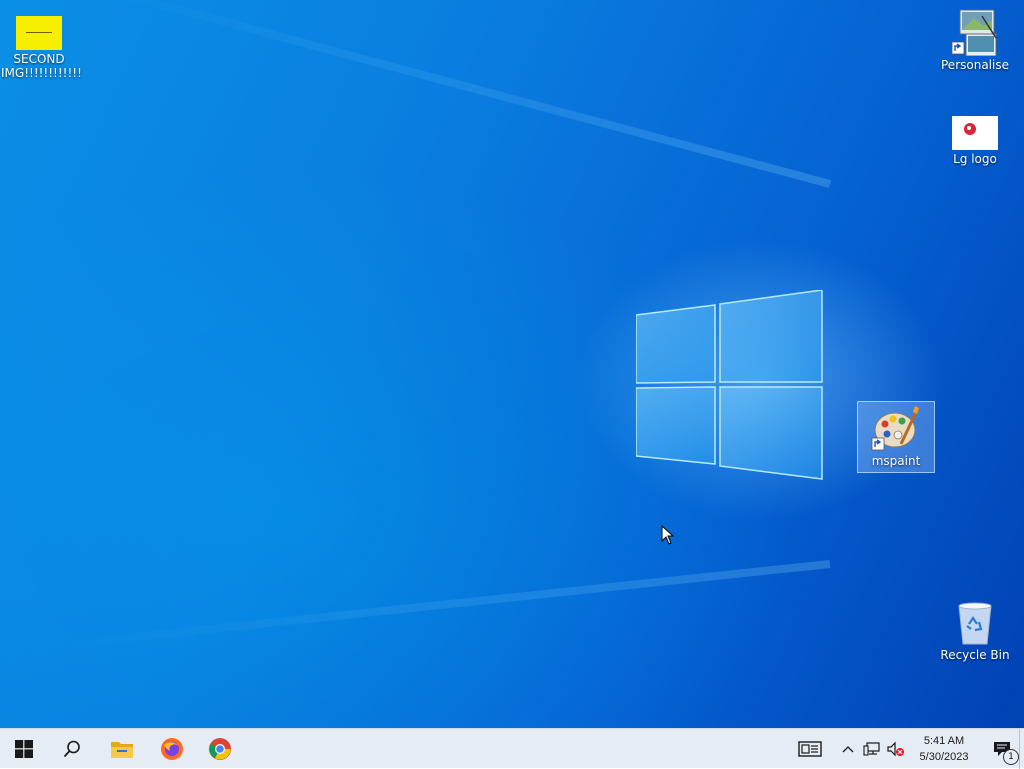 Image resolution: width=1024 pixels, height=769 pixels. I want to click on desktop-icon-lg-logo: Lg logo, so click(975, 141).